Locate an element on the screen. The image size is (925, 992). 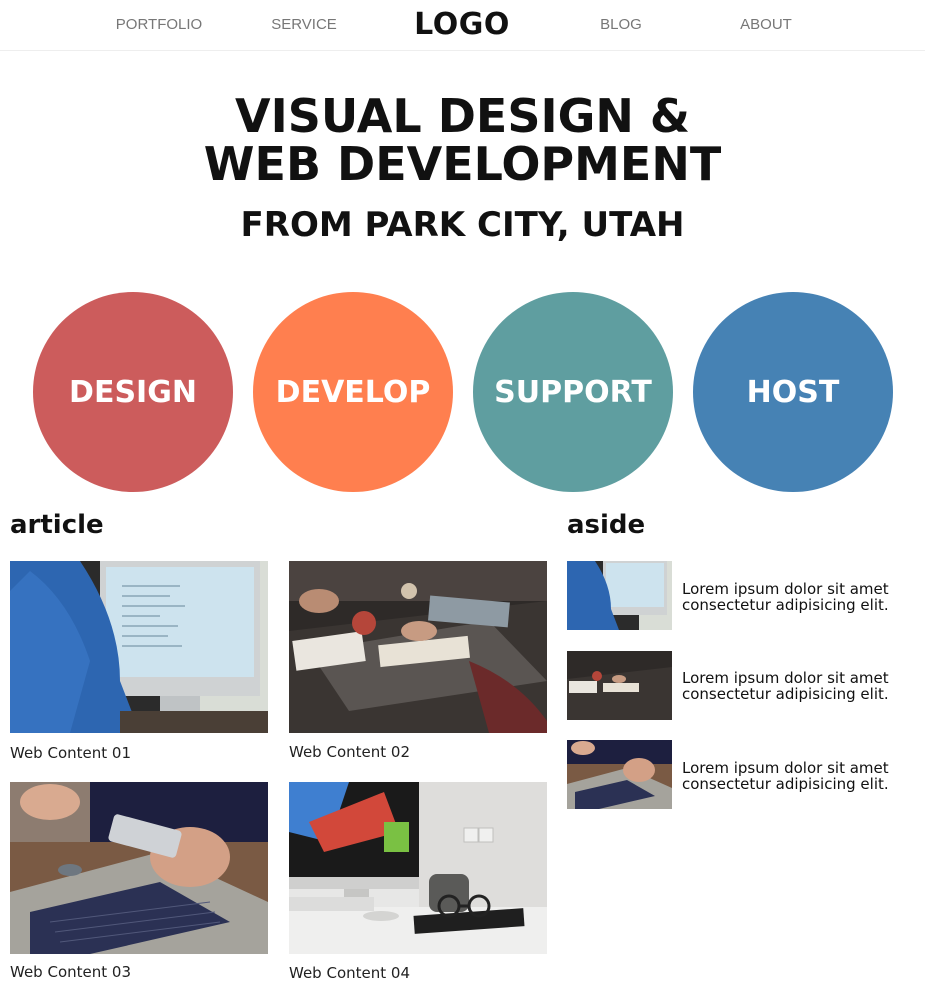
top-navigation: PORTFOLIO SERVICE LOGO BLOG ABOUT is located at coordinates (462, 25).